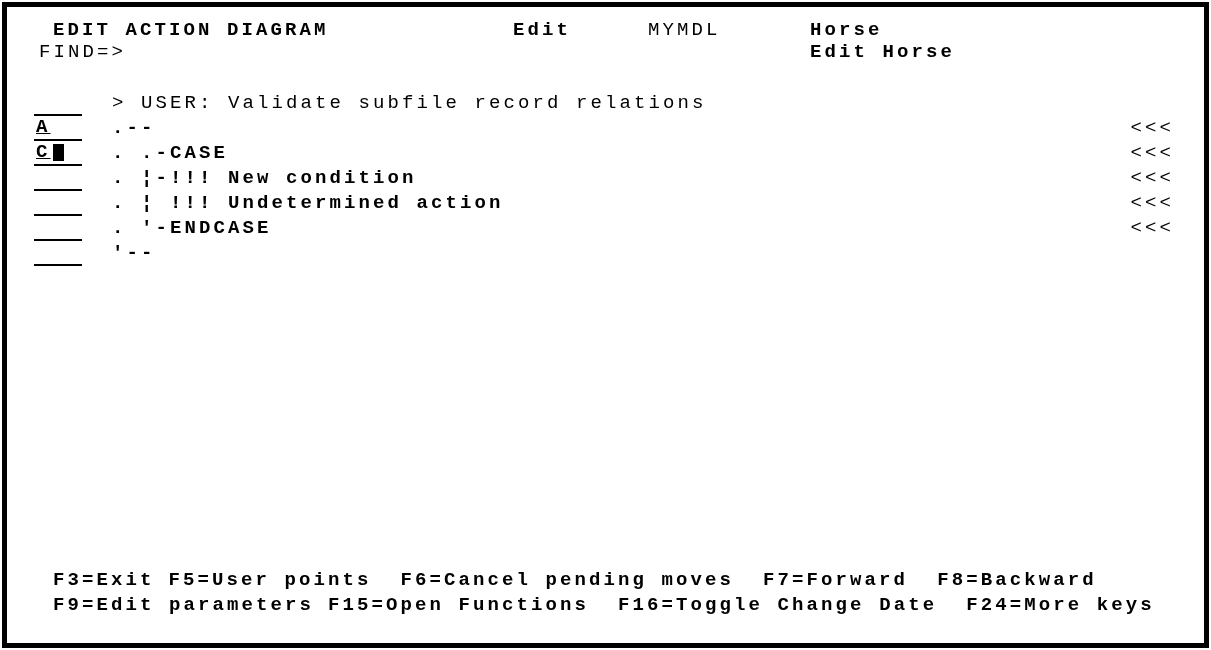  I want to click on text-cursor-icon, so click(58, 152).